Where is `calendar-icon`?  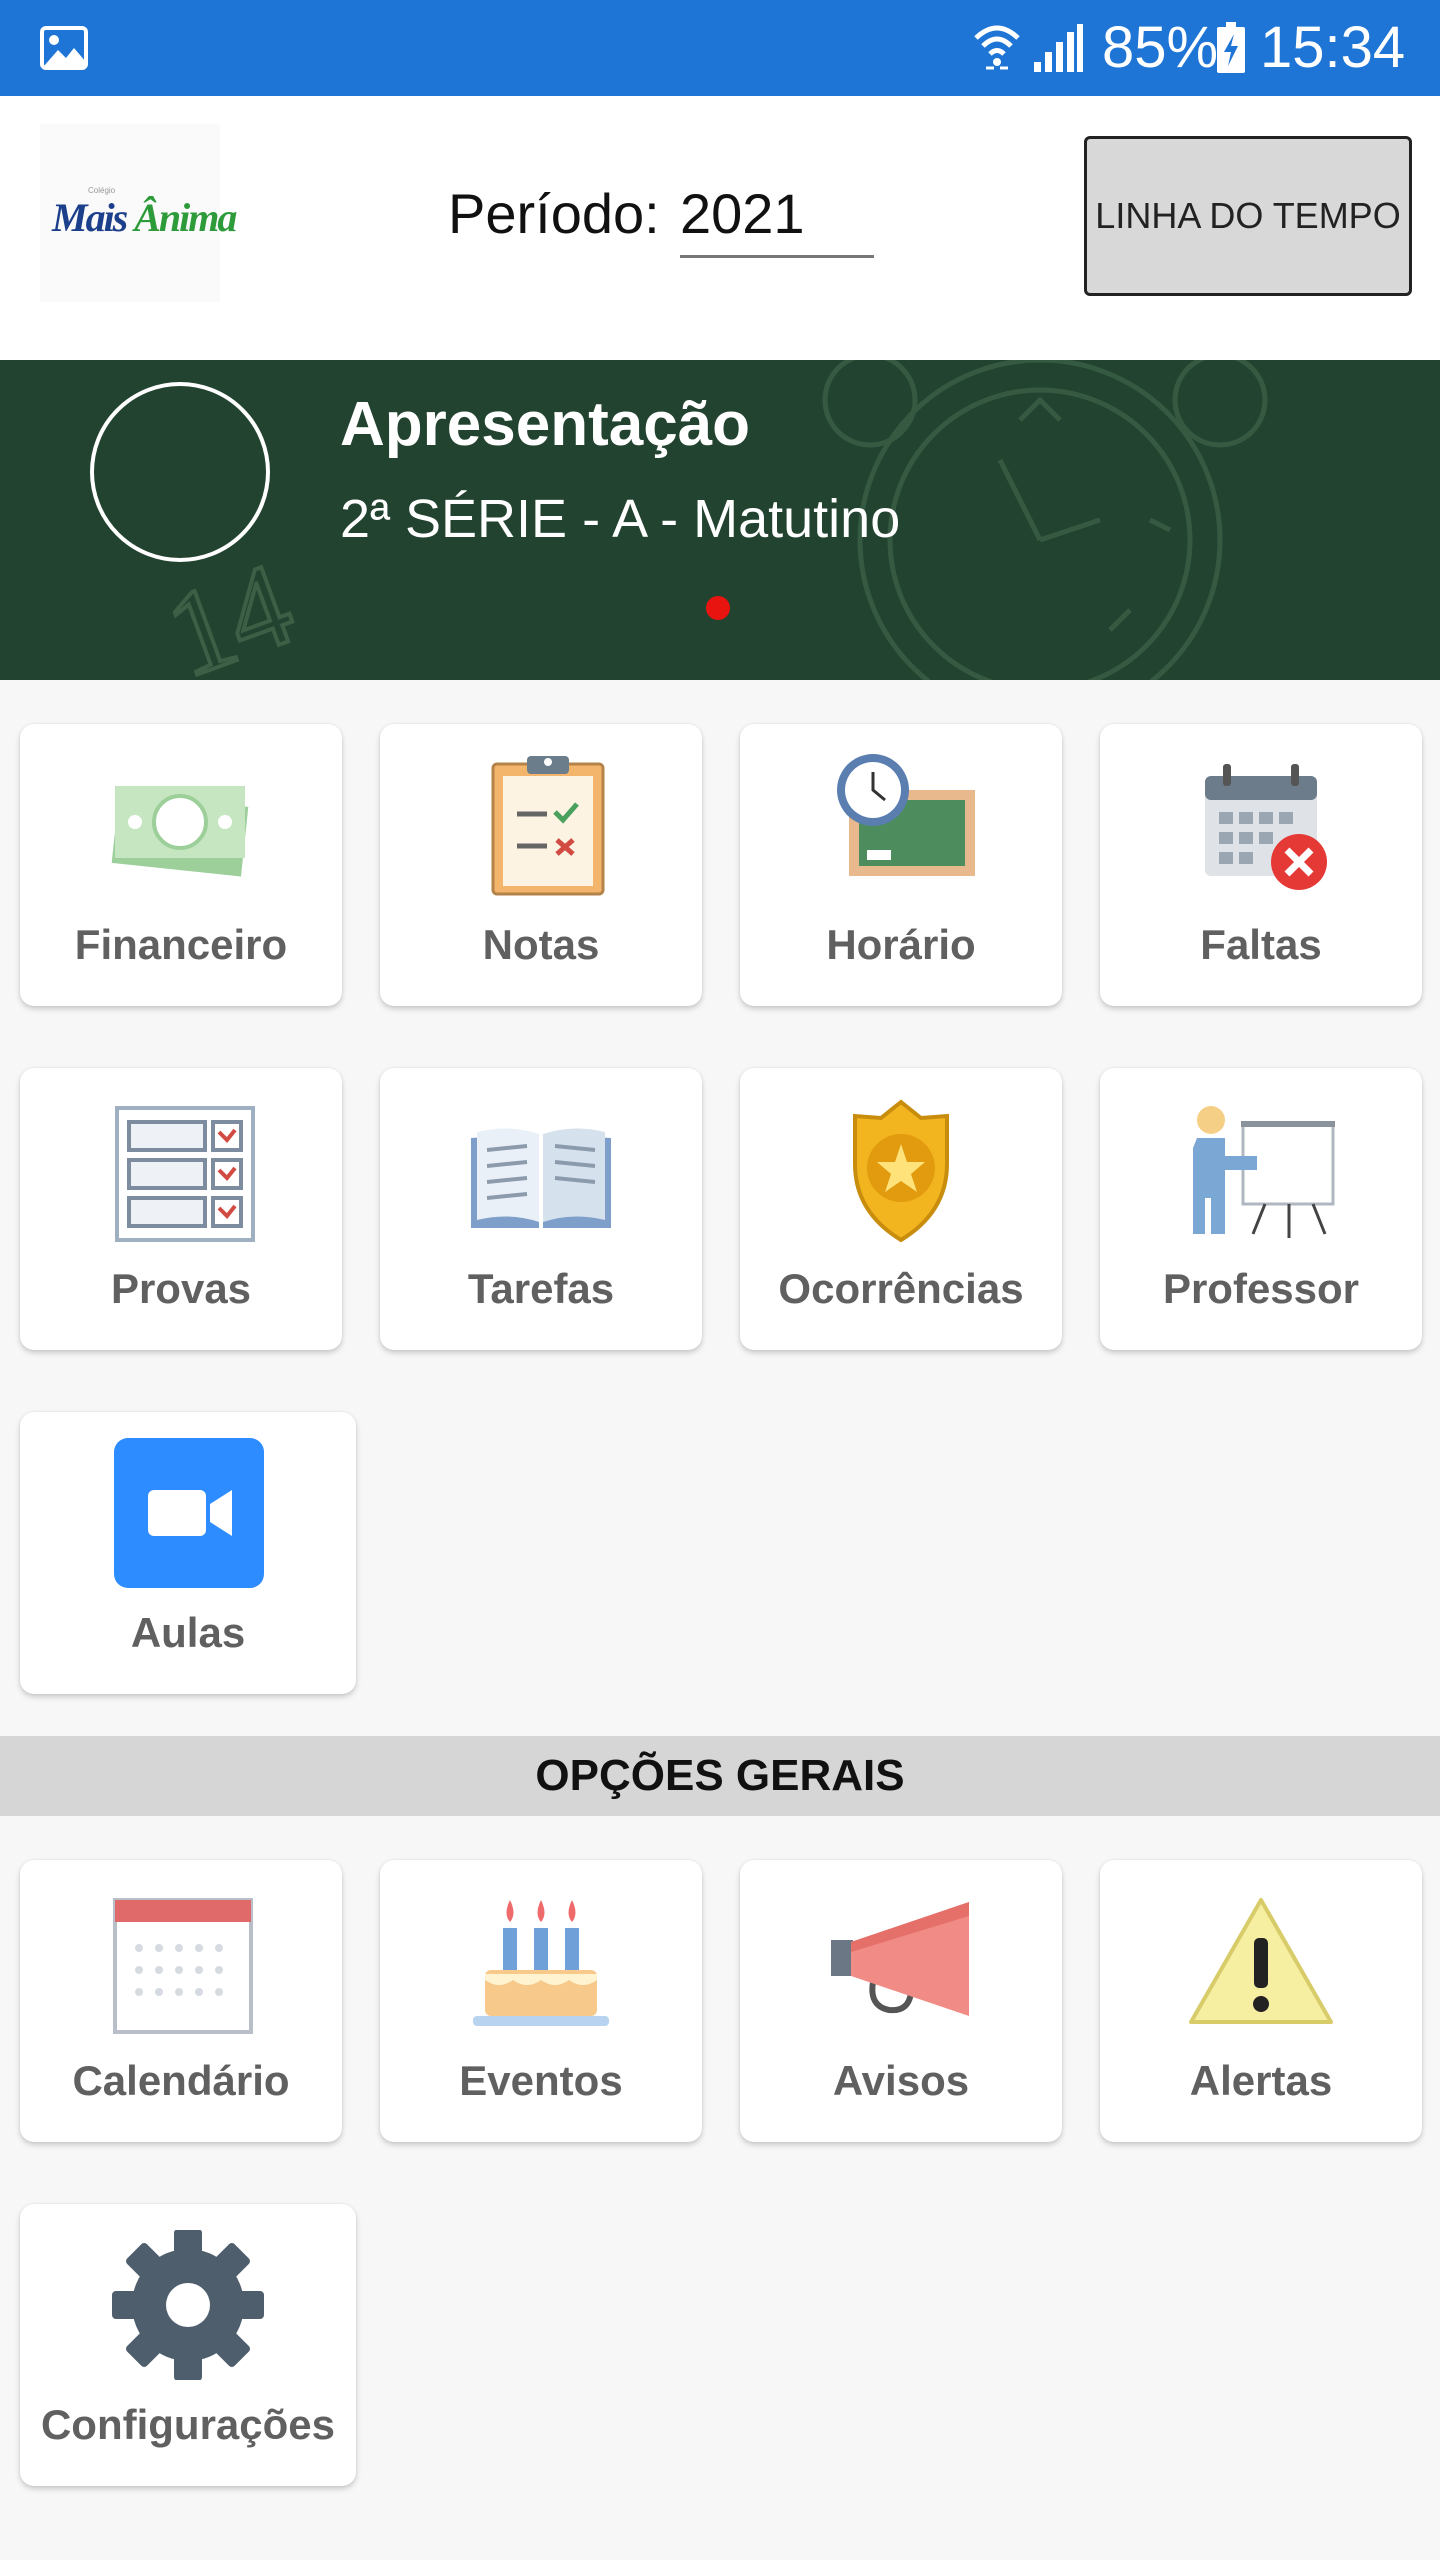 calendar-icon is located at coordinates (183, 1966).